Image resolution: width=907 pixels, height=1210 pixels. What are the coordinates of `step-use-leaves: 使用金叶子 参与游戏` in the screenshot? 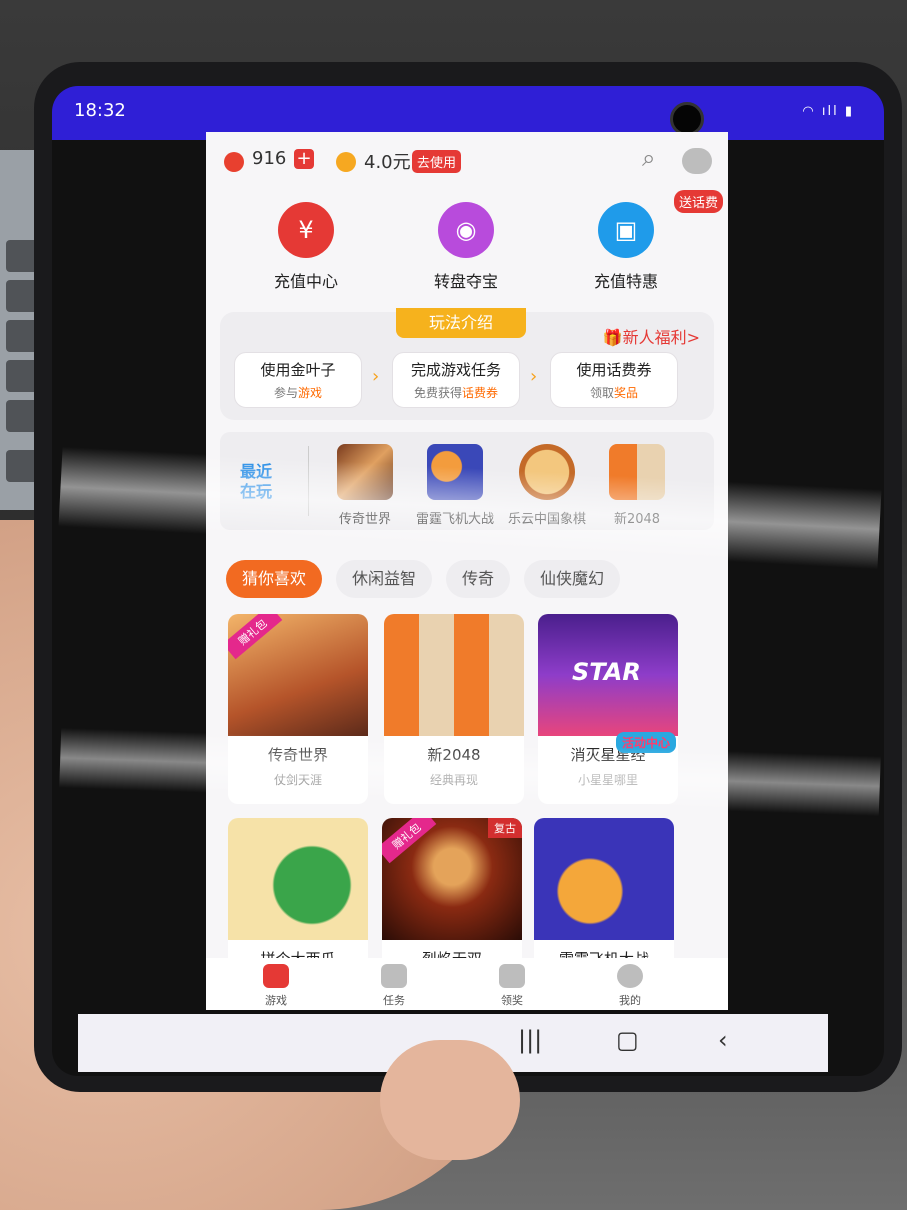 It's located at (298, 380).